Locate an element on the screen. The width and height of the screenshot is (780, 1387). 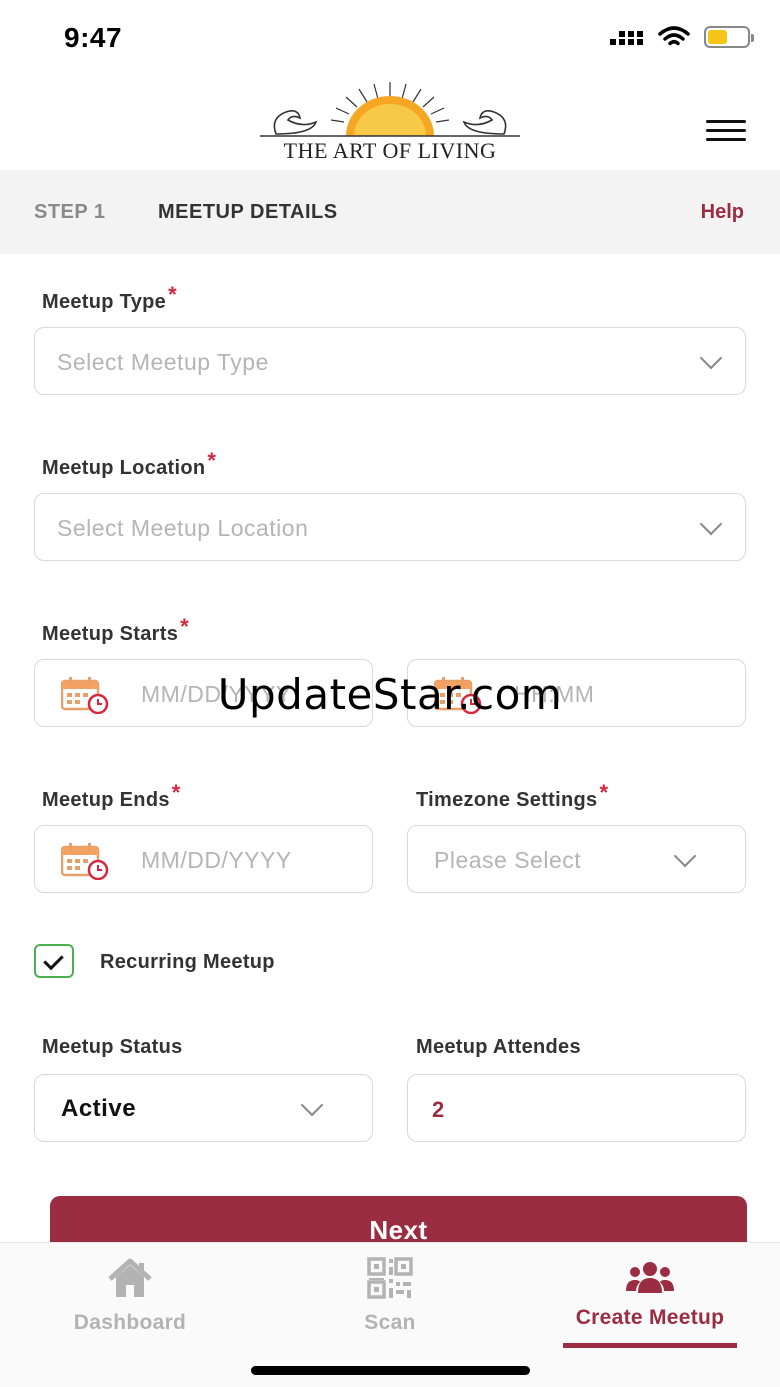
recurring-meetup-checkbox is located at coordinates (54, 961).